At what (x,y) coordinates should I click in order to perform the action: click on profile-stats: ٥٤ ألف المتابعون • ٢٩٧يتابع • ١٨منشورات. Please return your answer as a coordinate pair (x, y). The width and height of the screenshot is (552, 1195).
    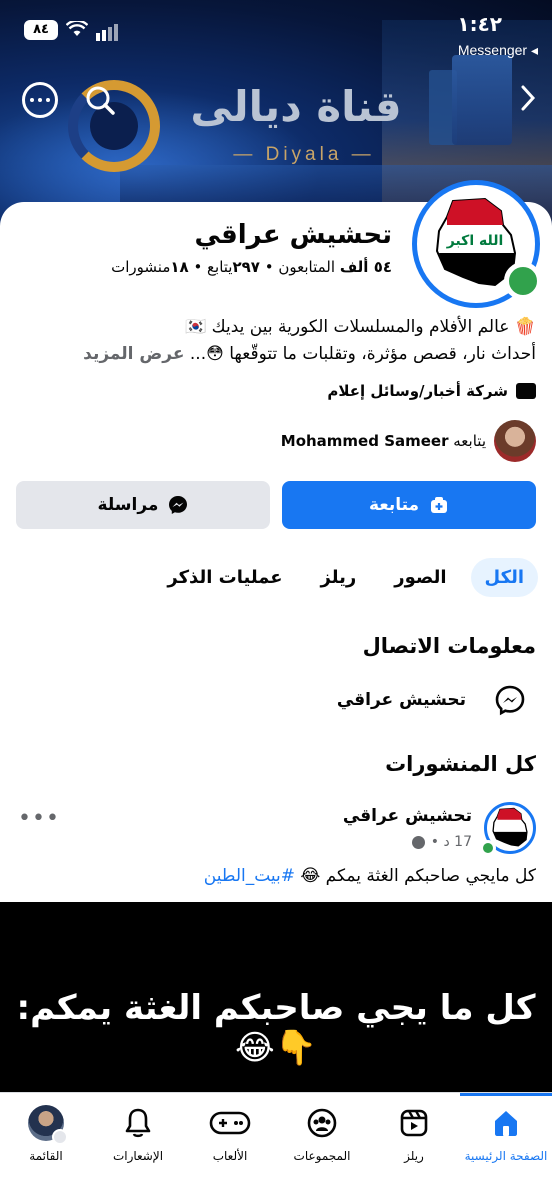
    Looking at the image, I should click on (251, 267).